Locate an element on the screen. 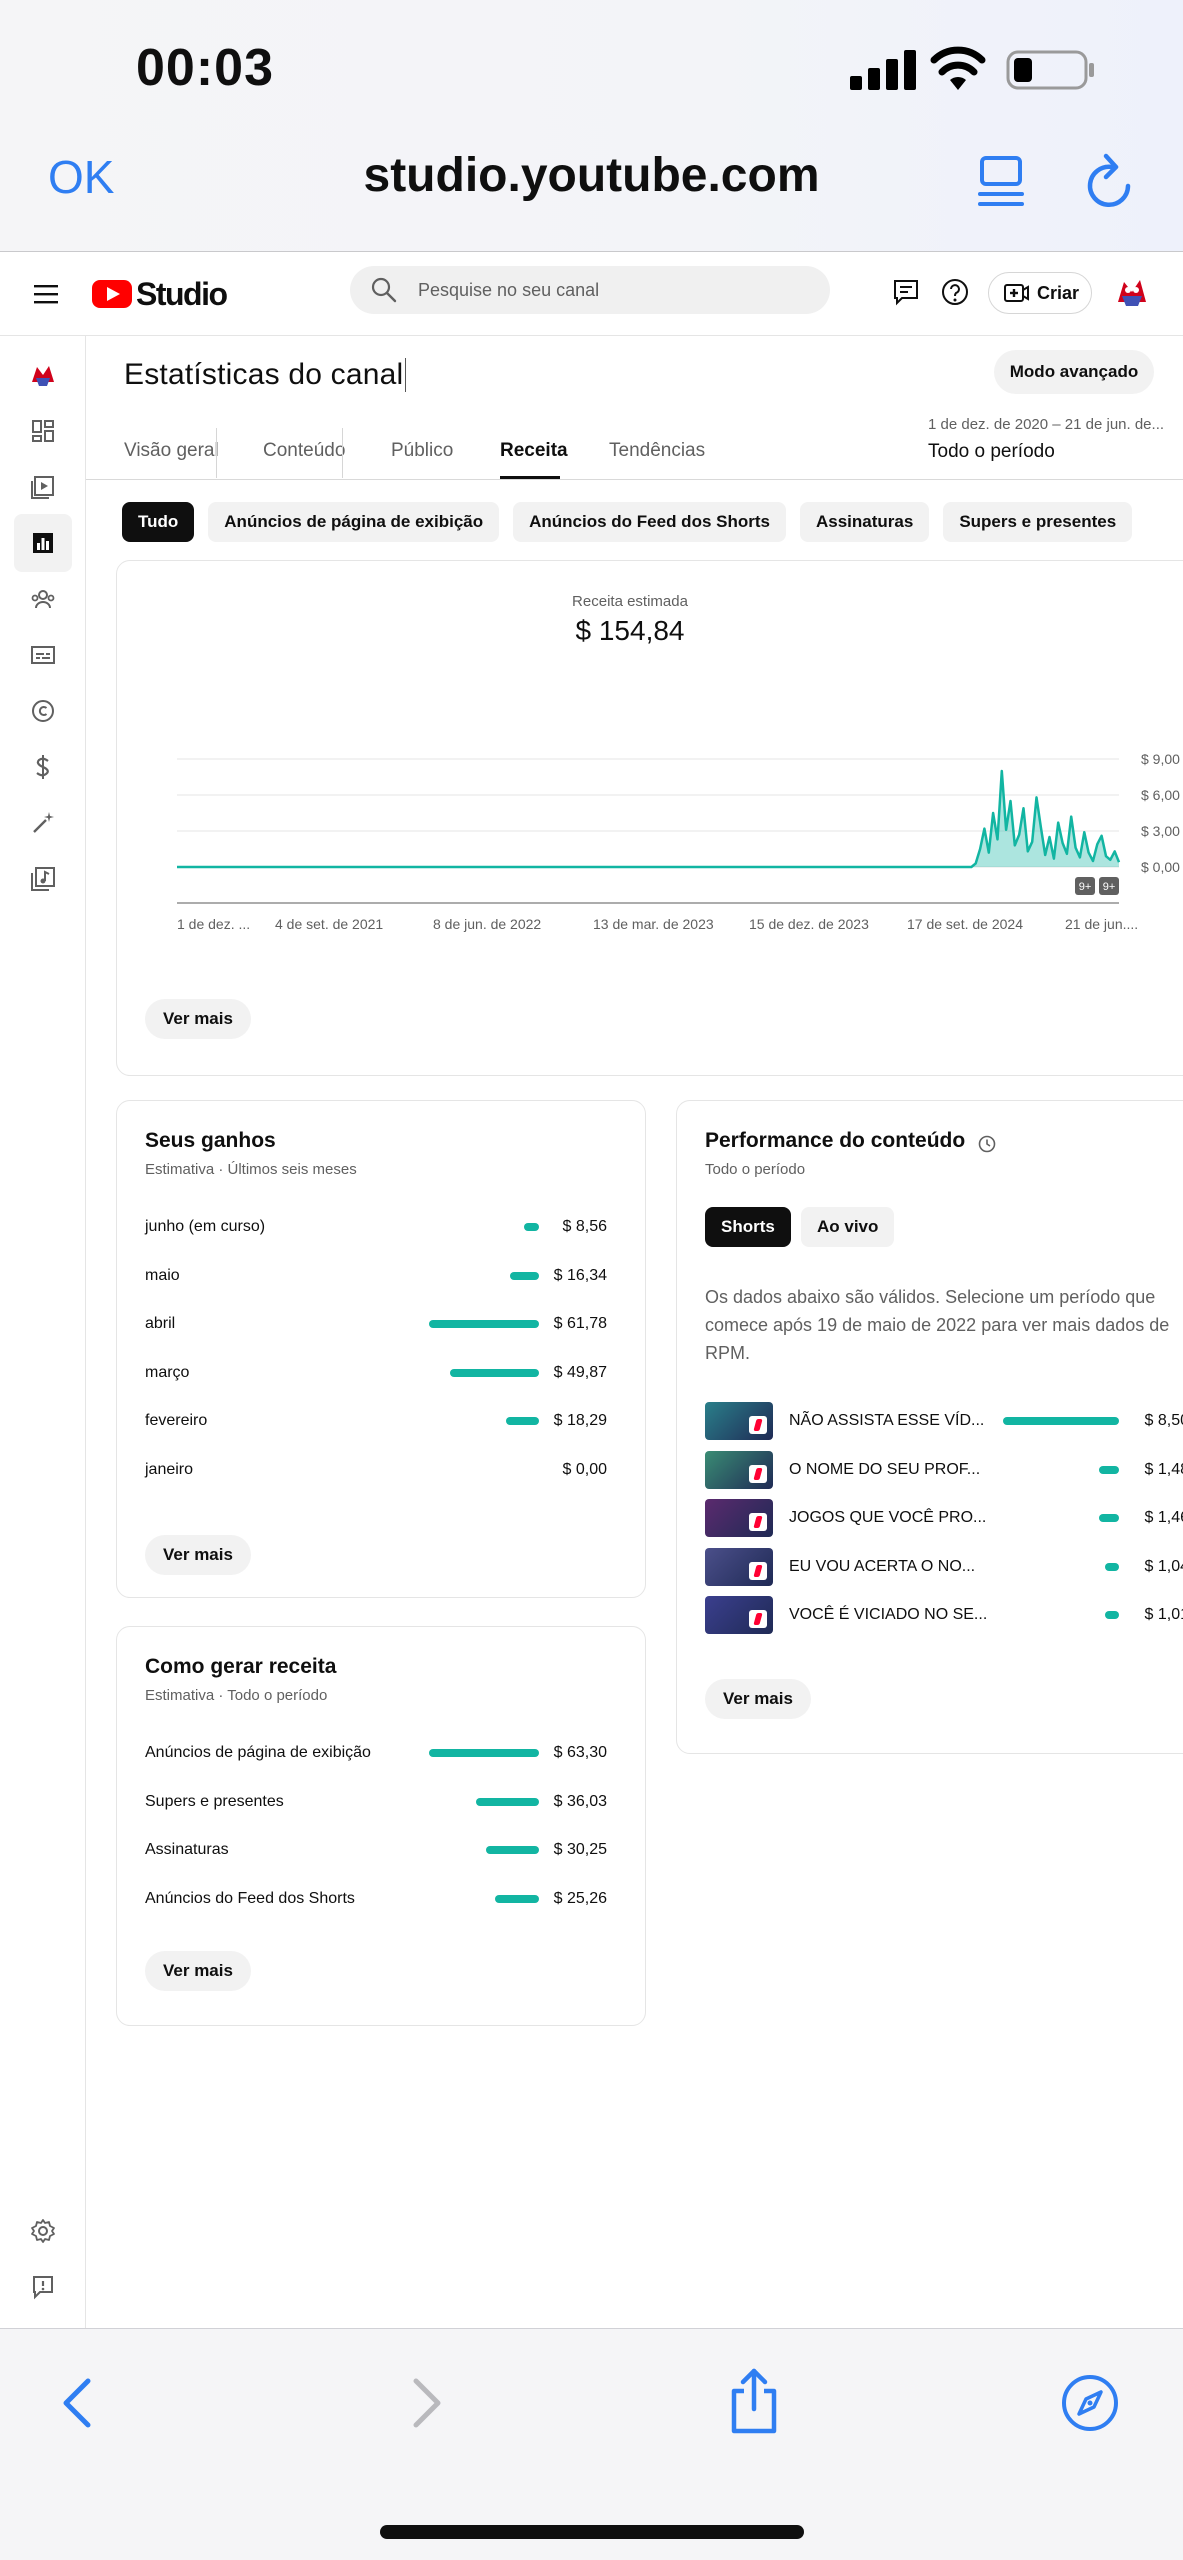  revenue-source-row-value: $ 63,30 is located at coordinates (580, 1752).